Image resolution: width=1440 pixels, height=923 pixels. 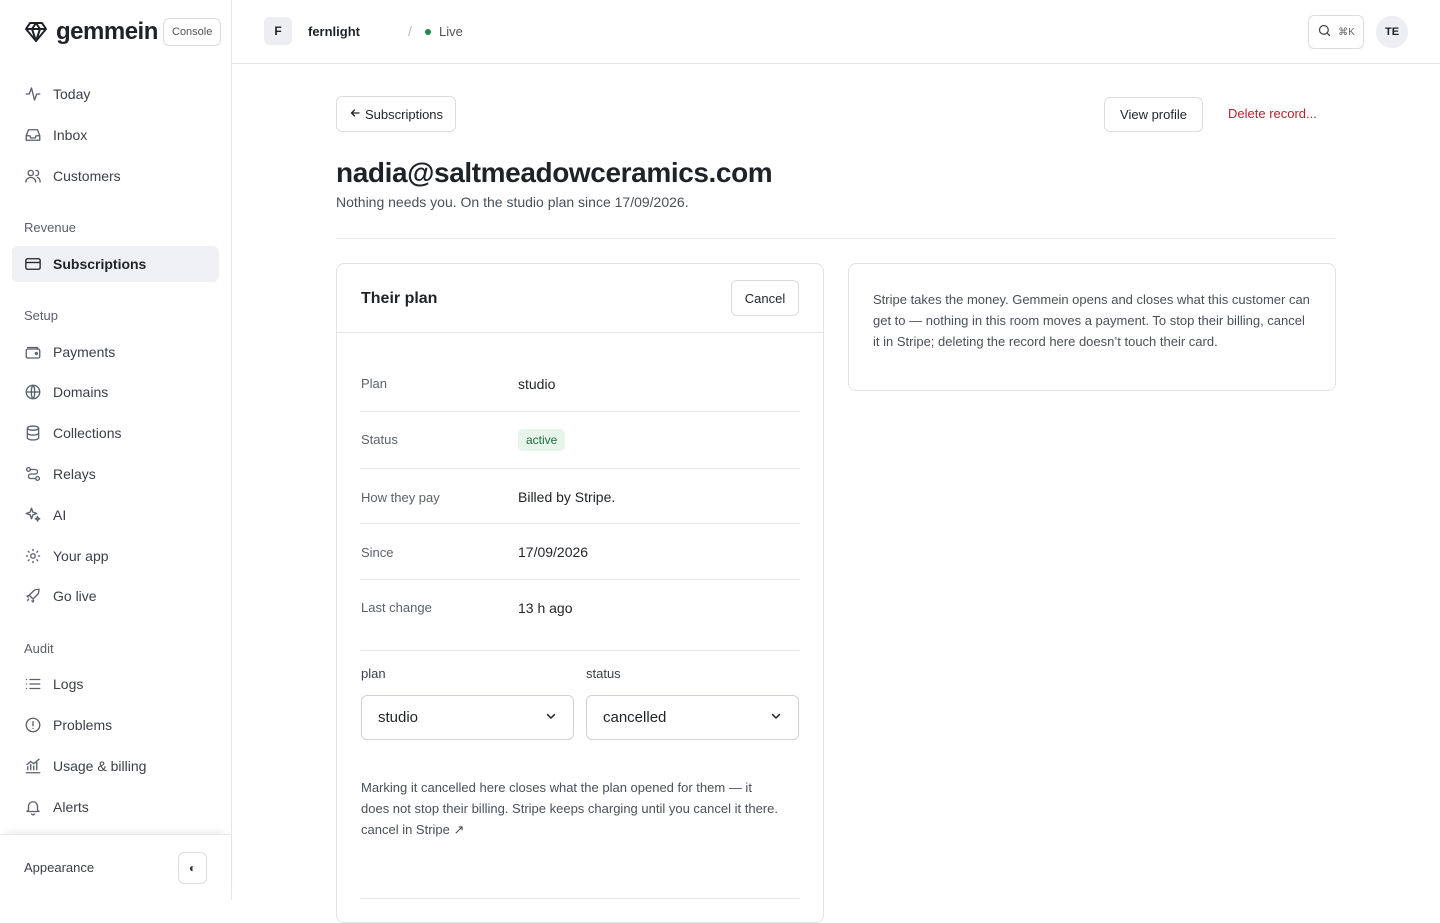 What do you see at coordinates (1324, 32) in the screenshot?
I see `search-icon` at bounding box center [1324, 32].